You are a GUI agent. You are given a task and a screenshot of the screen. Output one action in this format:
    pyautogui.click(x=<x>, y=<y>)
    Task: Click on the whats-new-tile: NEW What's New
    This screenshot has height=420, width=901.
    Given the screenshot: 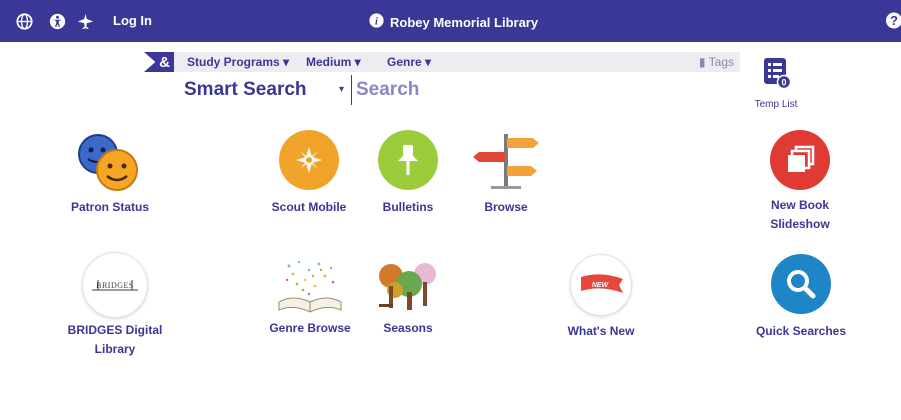 What is the action you would take?
    pyautogui.click(x=601, y=297)
    